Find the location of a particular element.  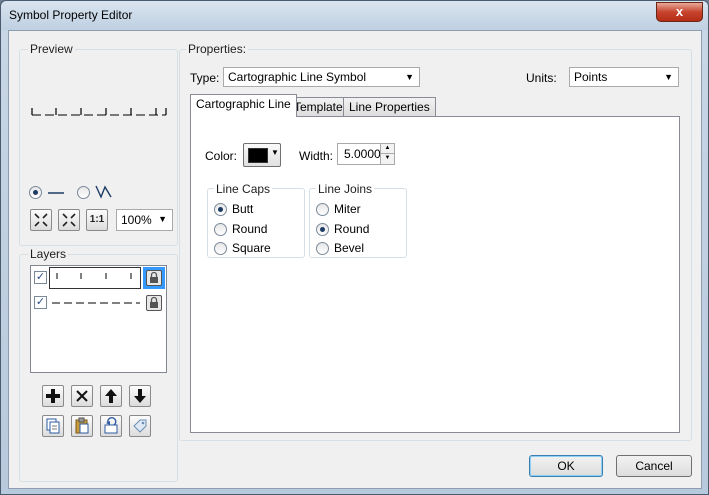

actual-size-icon: 1:1 is located at coordinates (97, 219).